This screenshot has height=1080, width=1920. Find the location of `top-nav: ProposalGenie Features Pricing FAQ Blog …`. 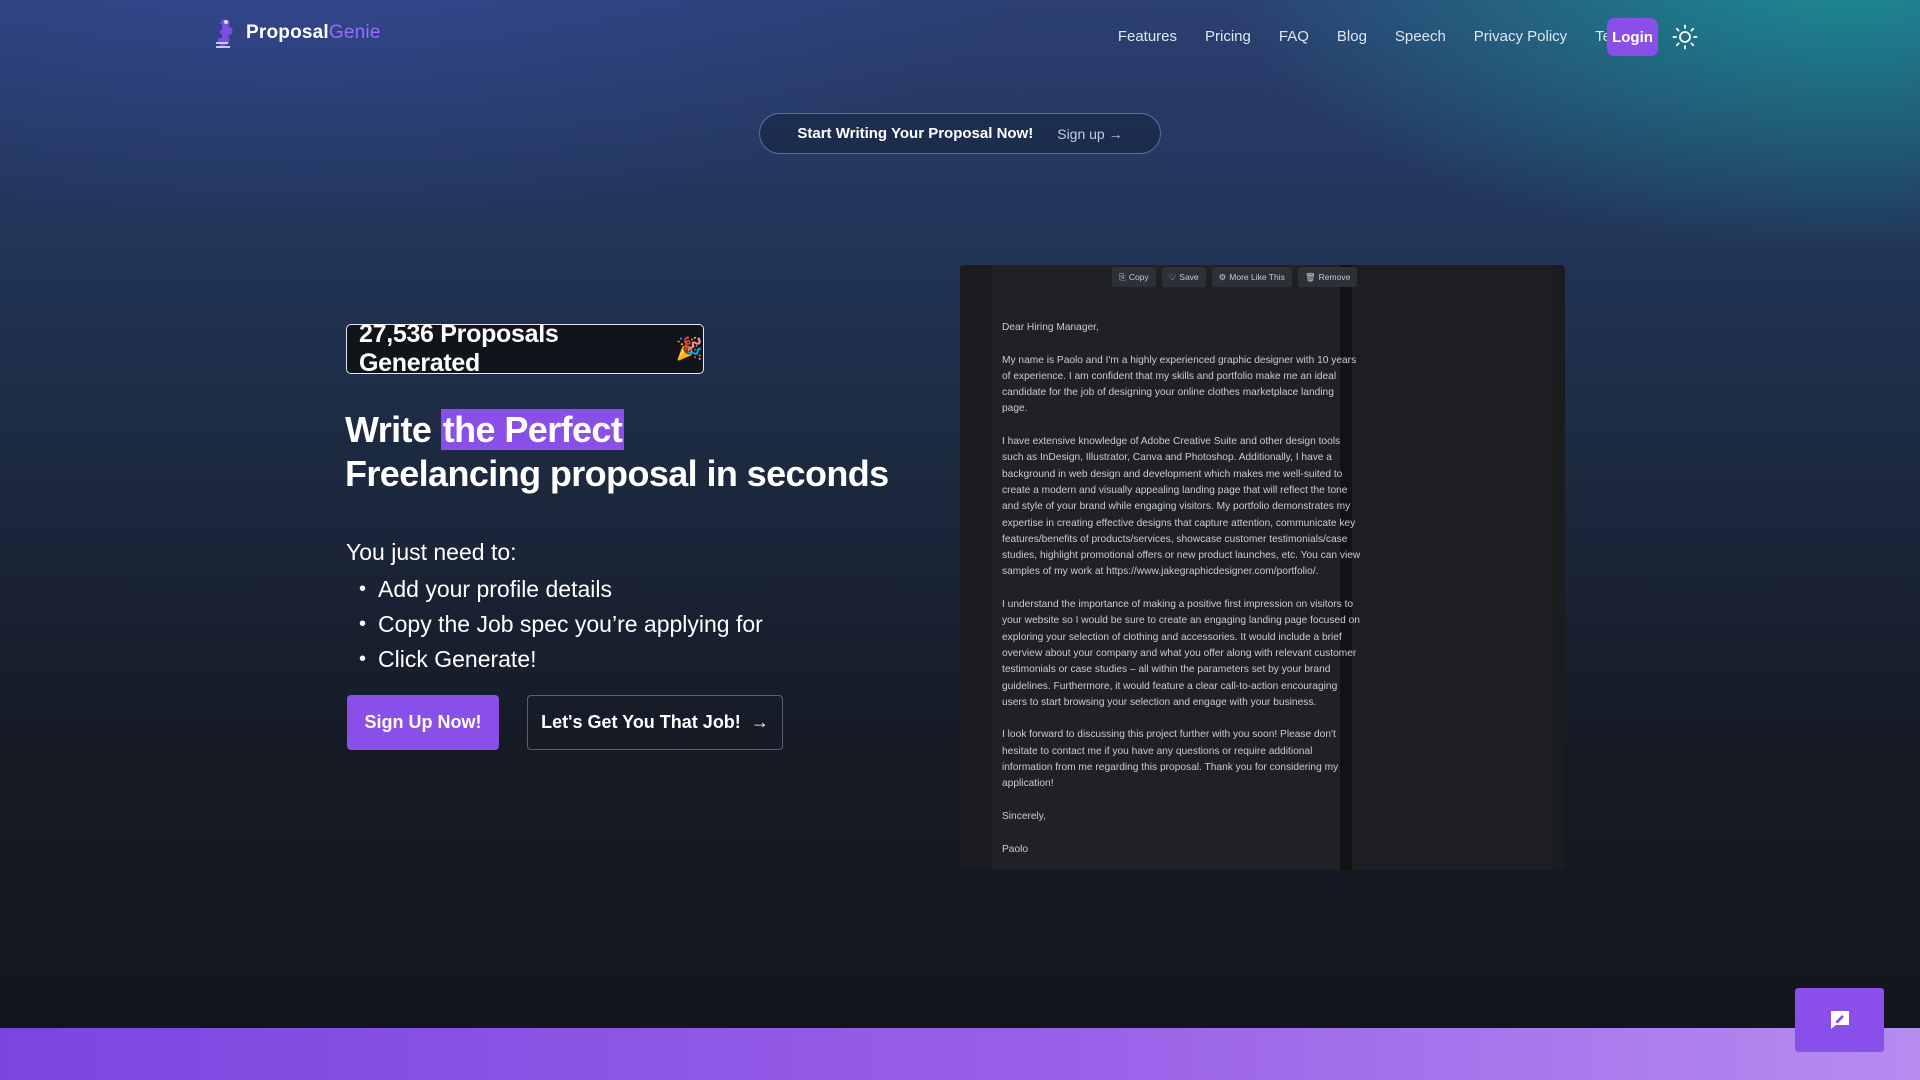

top-nav: ProposalGenie Features Pricing FAQ Blog … is located at coordinates (960, 36).